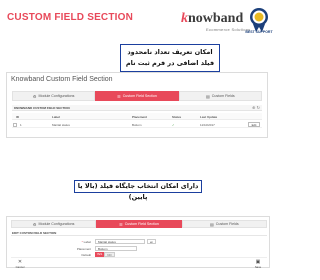  Describe the element at coordinates (139, 233) in the screenshot. I see `section-header: EDIT CUSTOM FIELD SECTION` at that location.